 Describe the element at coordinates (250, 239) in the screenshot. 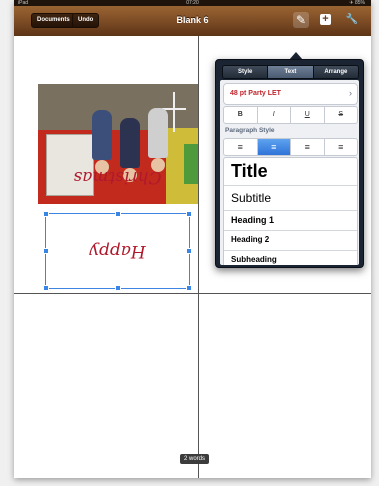

I see `style-label-heading-2: Heading 2` at that location.